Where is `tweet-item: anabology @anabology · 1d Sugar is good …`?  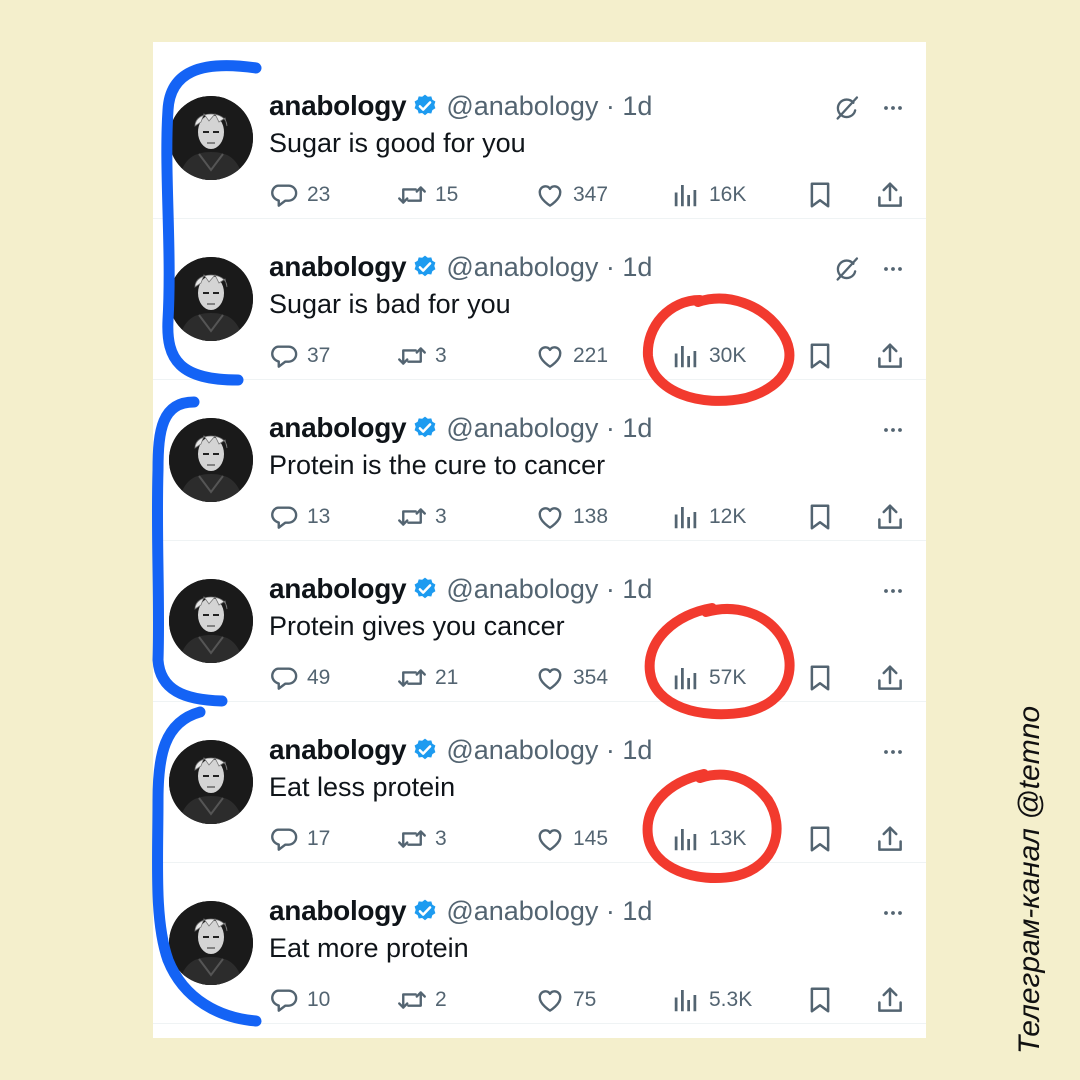
tweet-item: anabology @anabology · 1d Sugar is good … is located at coordinates (539, 138).